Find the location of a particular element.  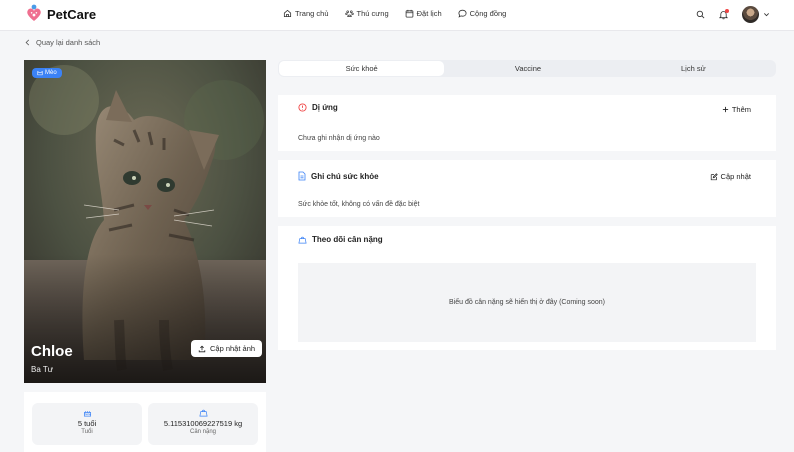

add-allergy-button: Thêm is located at coordinates (736, 109).